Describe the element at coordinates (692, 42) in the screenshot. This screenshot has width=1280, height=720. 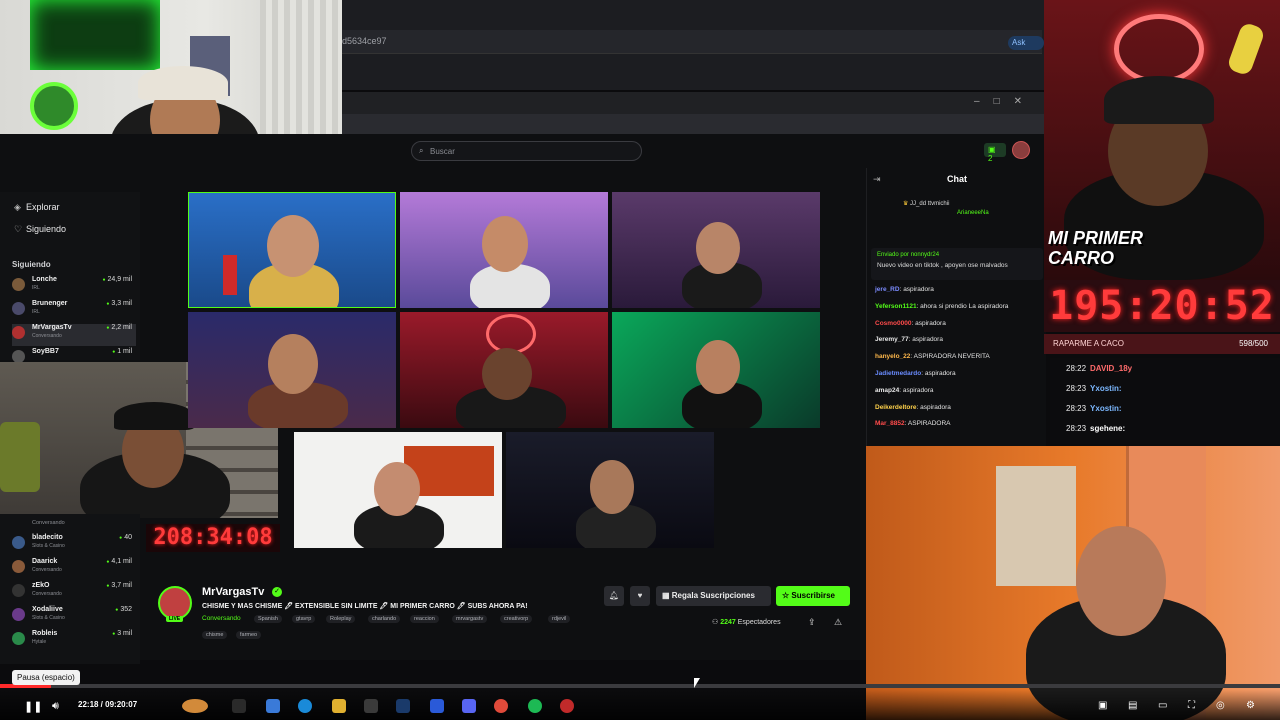
I see `address-bar: d5634ce97` at that location.